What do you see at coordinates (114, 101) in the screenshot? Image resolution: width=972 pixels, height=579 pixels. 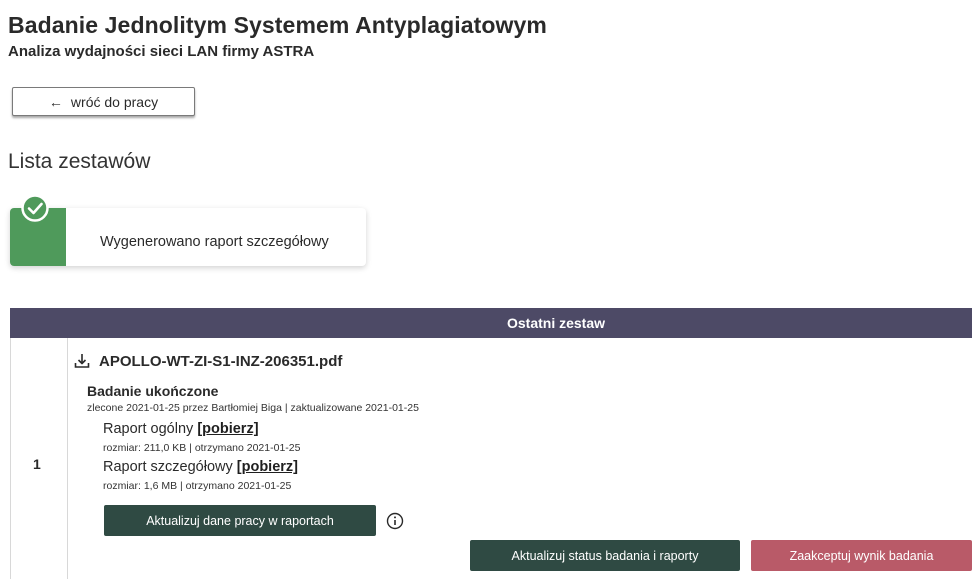 I see `back-button-label: wróć do pracy` at bounding box center [114, 101].